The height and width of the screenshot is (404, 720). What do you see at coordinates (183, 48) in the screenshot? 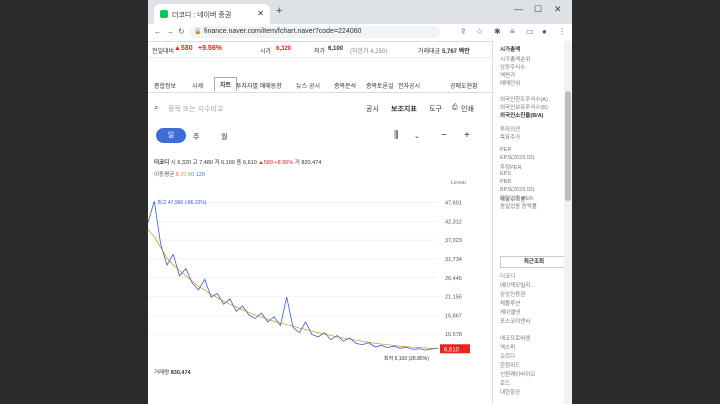
I see `change-value: ▲580` at bounding box center [183, 48].